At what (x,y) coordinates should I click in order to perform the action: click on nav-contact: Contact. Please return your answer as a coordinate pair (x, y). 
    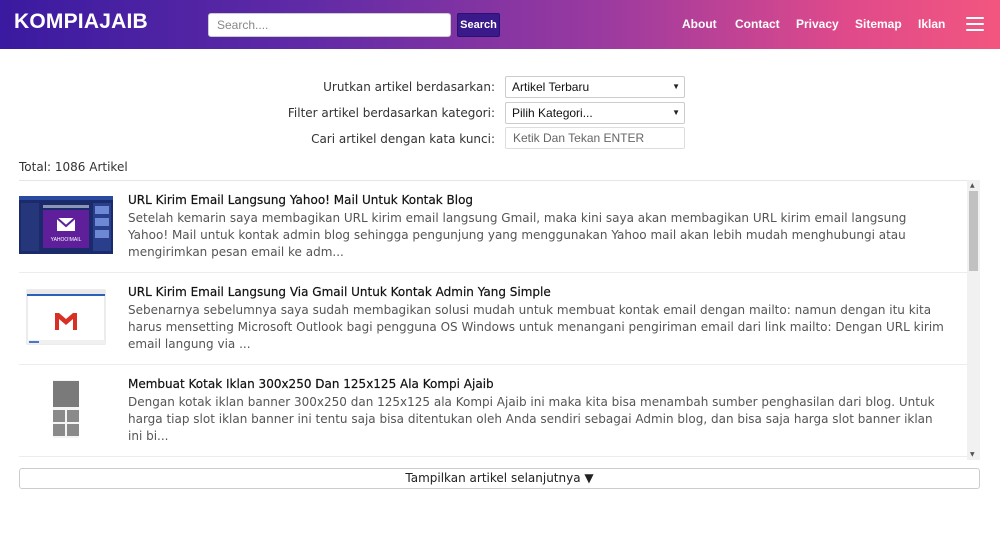
    Looking at the image, I should click on (757, 24).